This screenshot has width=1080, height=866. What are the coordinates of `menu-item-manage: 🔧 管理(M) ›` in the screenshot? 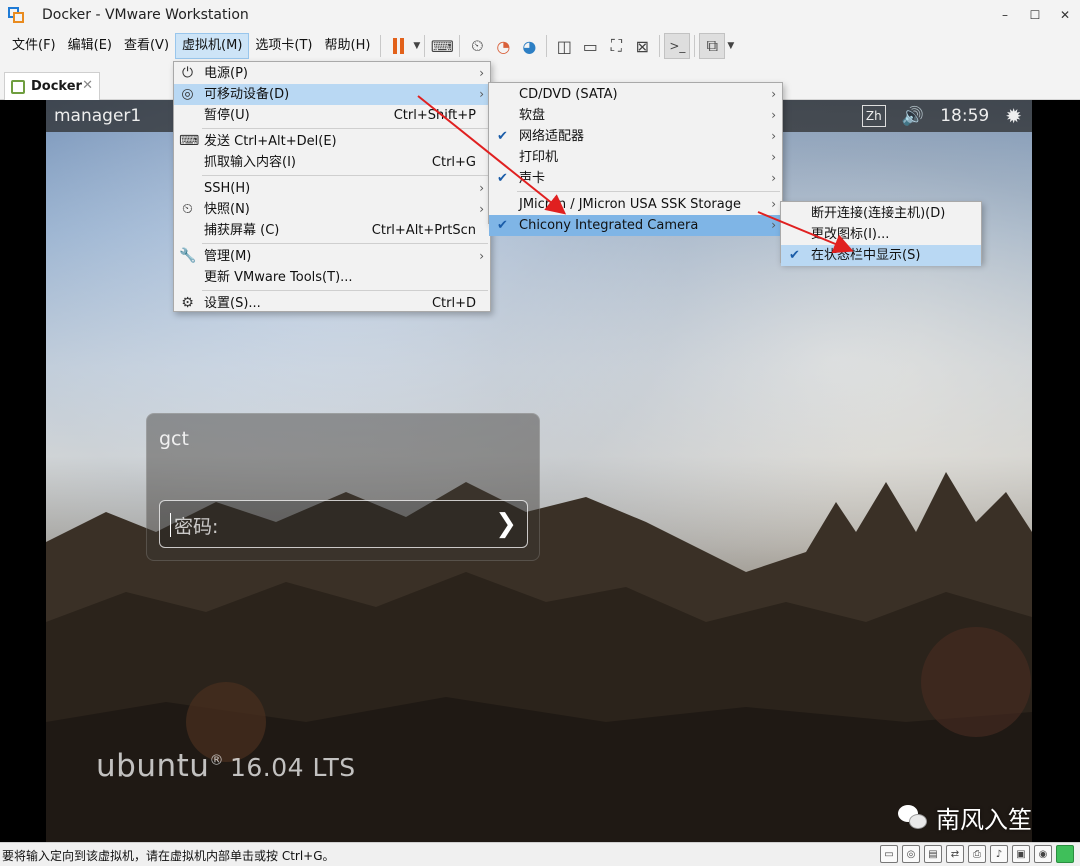 It's located at (332, 256).